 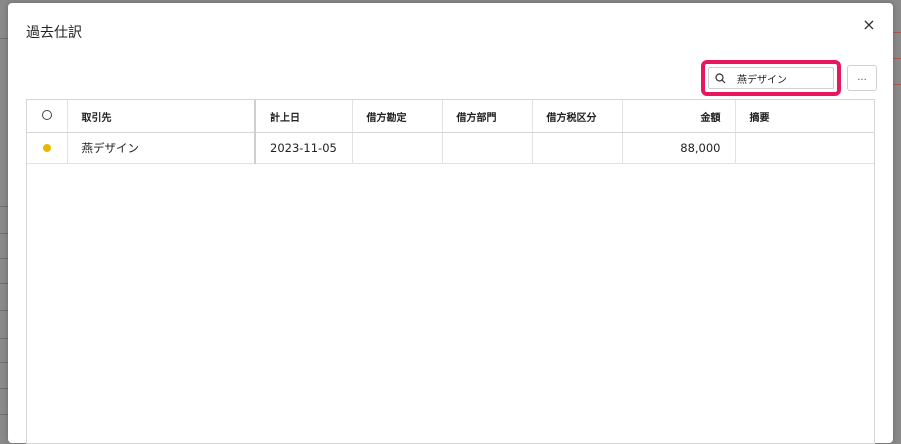 I want to click on amount-cell: 88,000, so click(x=679, y=148).